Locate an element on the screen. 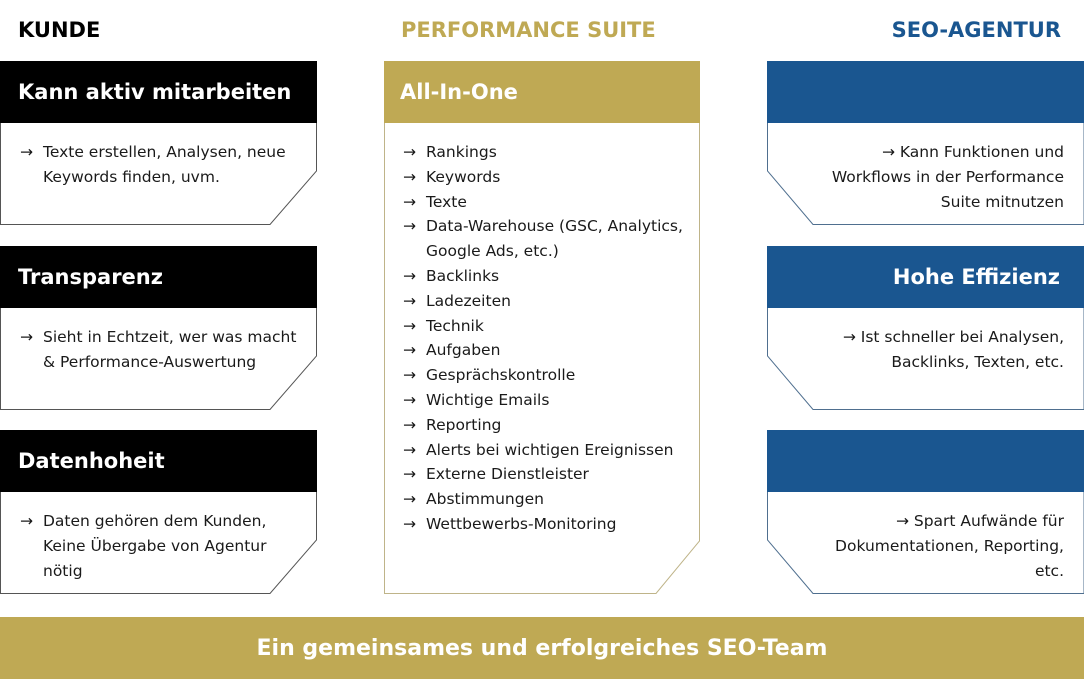 This screenshot has height=681, width=1084. card-heading: Datenhoheit is located at coordinates (91, 461).